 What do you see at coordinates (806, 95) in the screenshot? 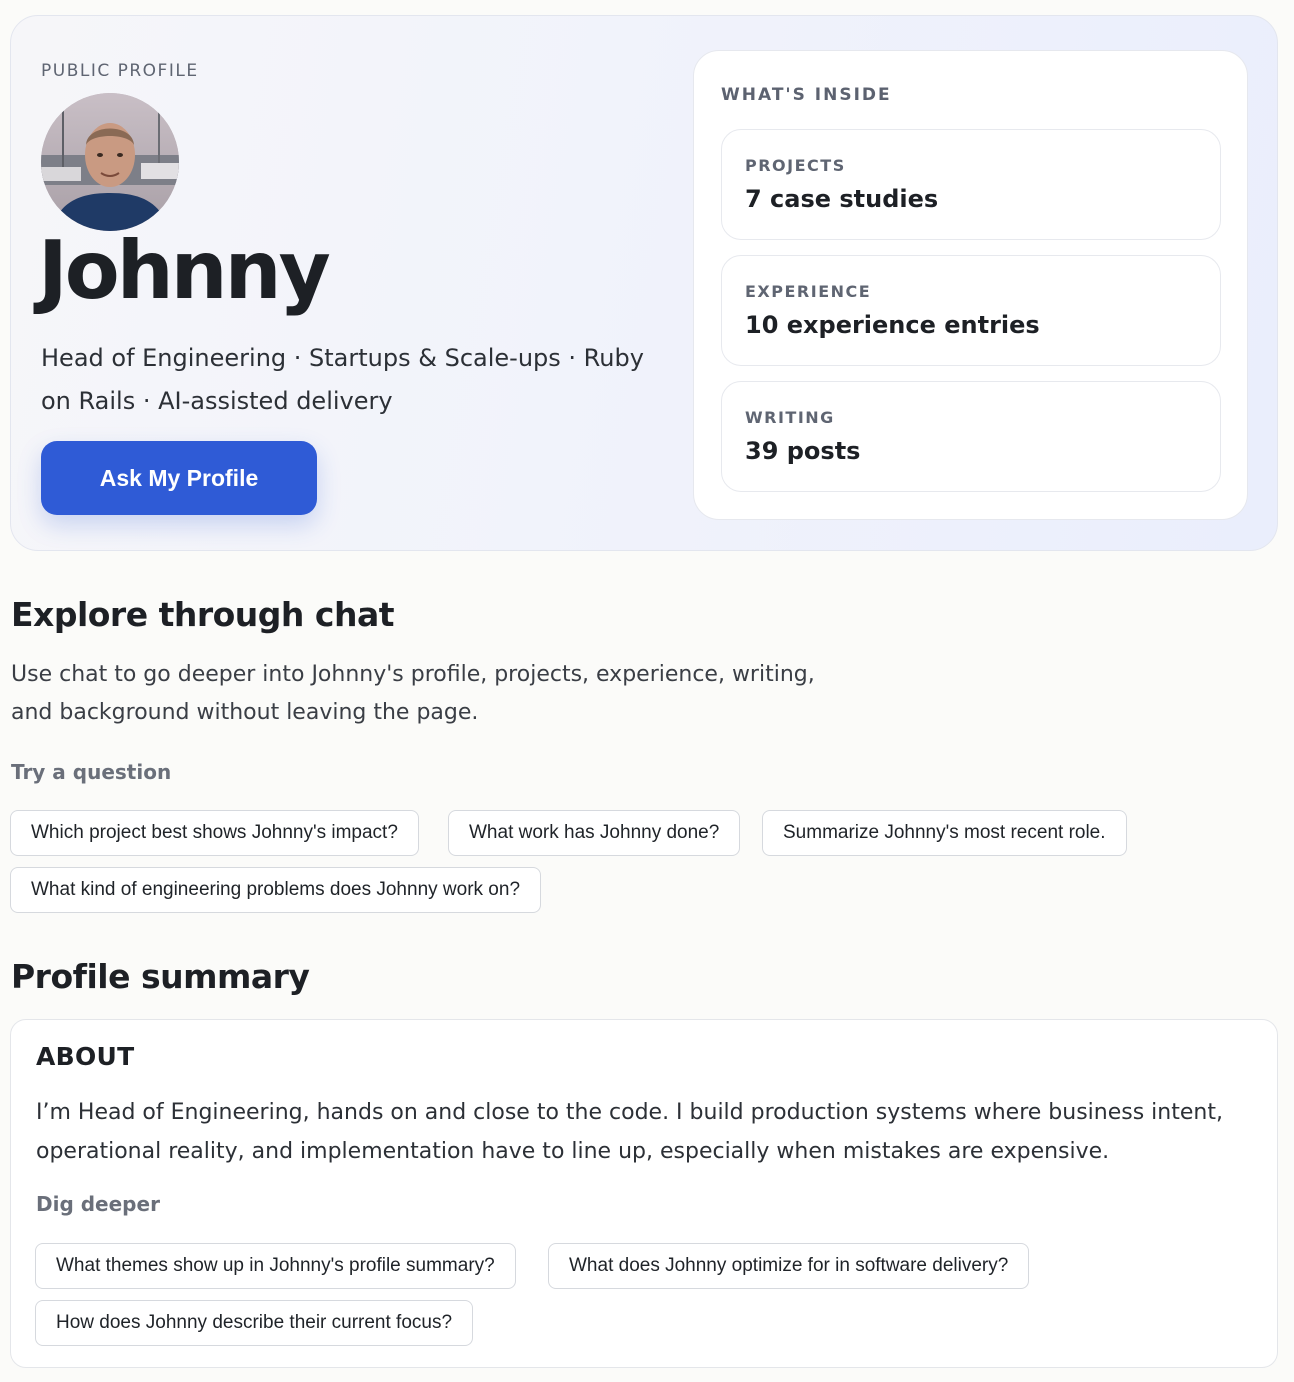
I see `whats-inside-title: WHAT'S INSIDE` at bounding box center [806, 95].